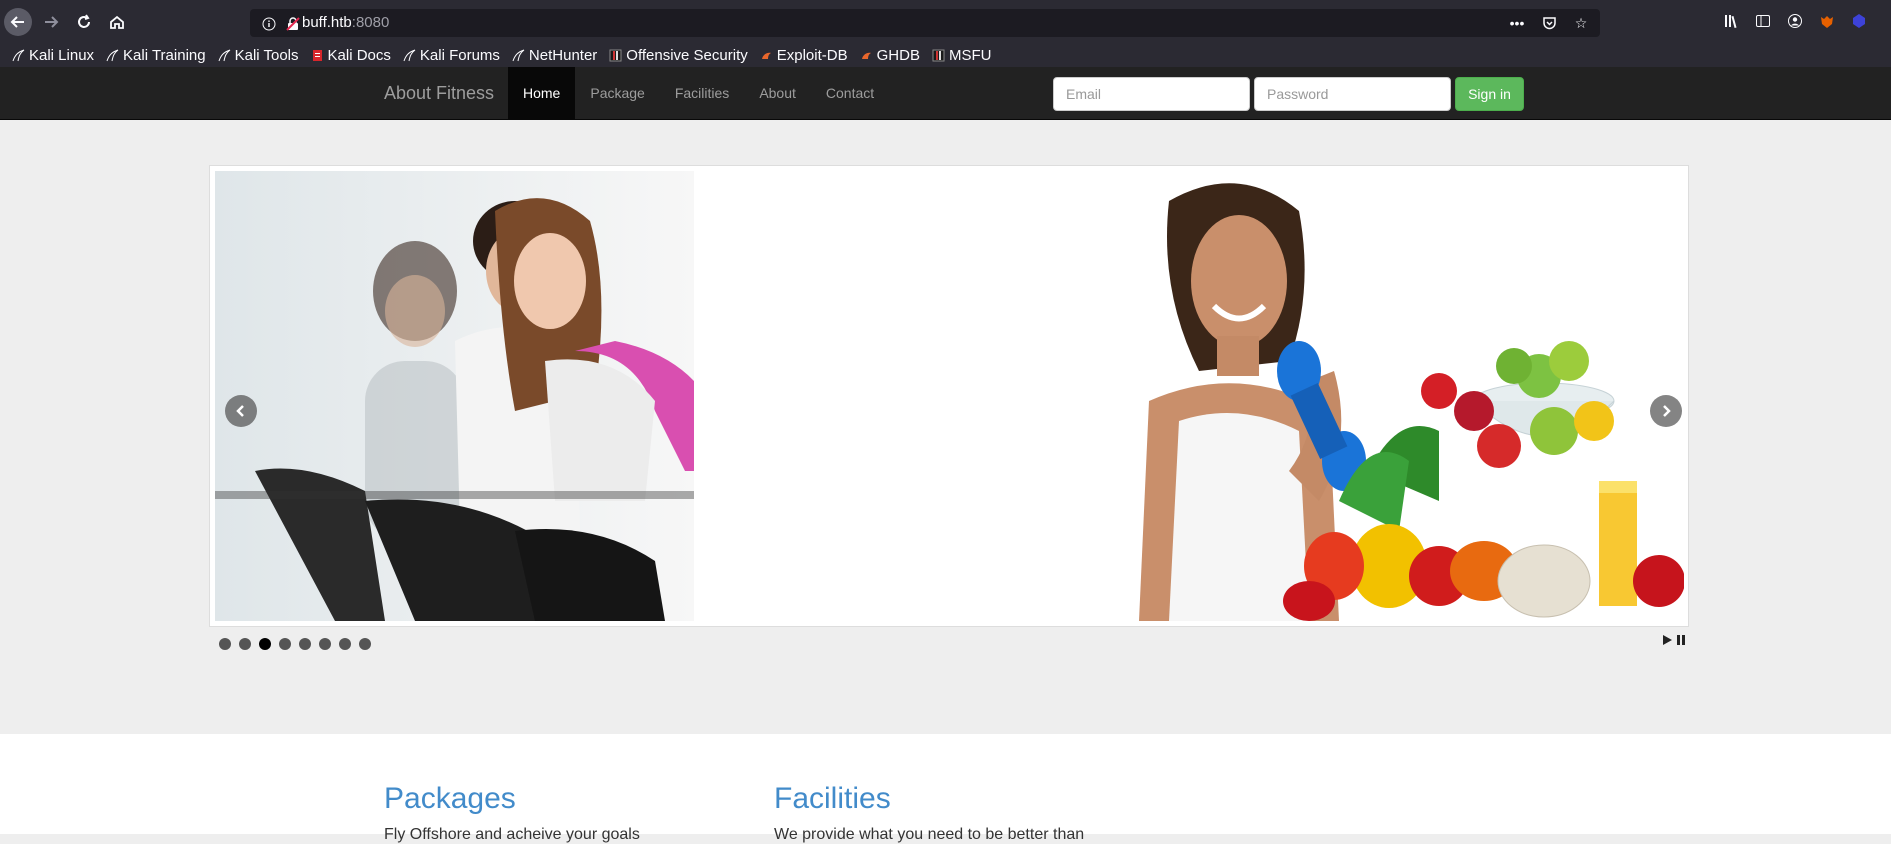 Image resolution: width=1891 pixels, height=844 pixels. I want to click on home-button, so click(117, 22).